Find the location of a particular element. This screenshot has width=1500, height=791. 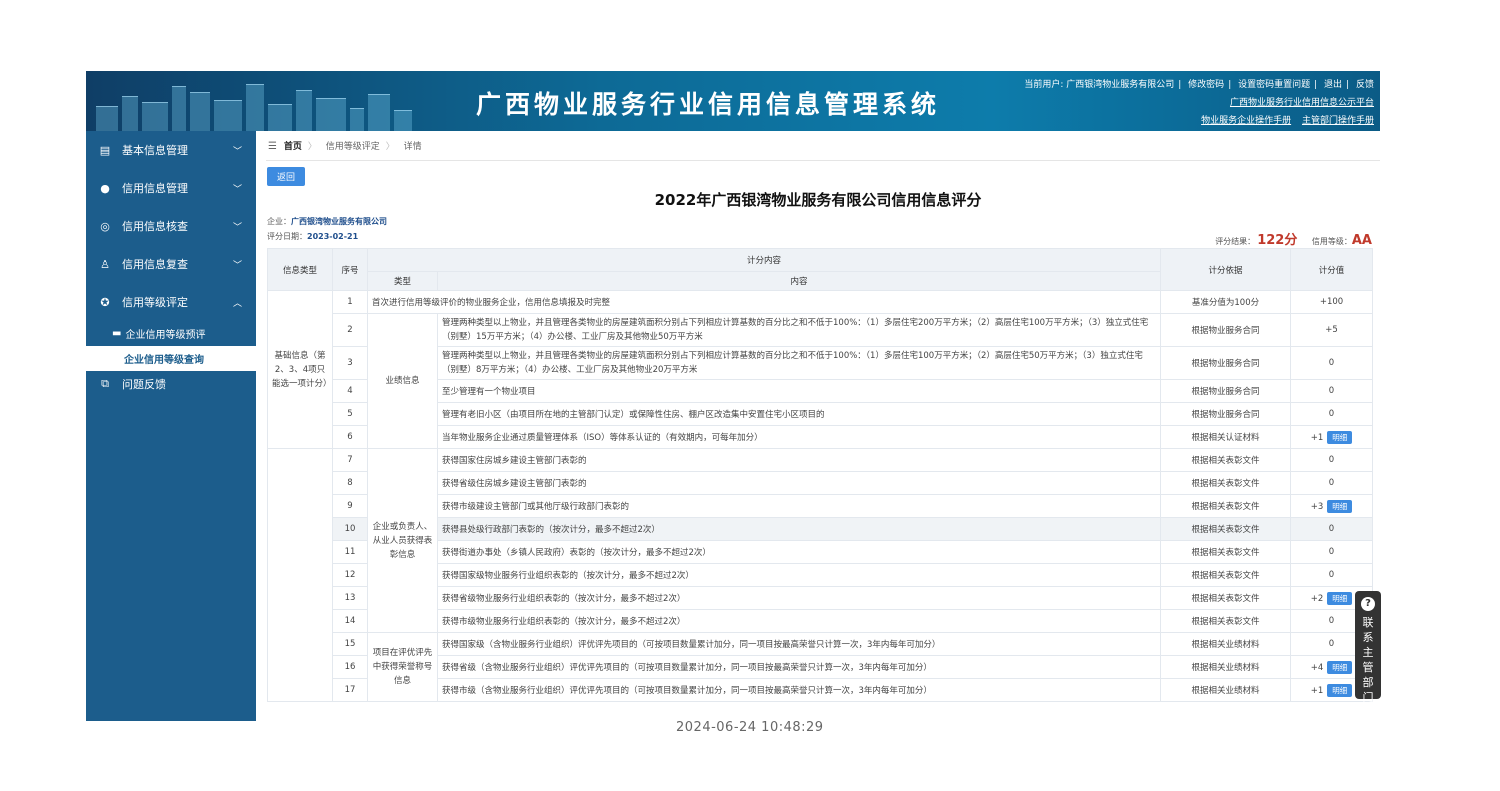

contact-department-button: ? 联系主管部门 is located at coordinates (1368, 647).